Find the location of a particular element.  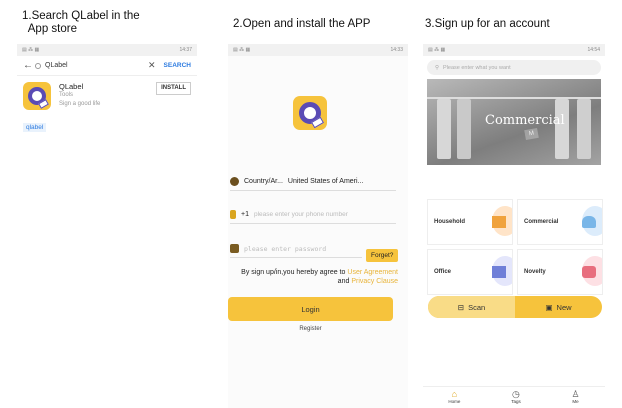

new-icon: ▣ is located at coordinates (549, 307).